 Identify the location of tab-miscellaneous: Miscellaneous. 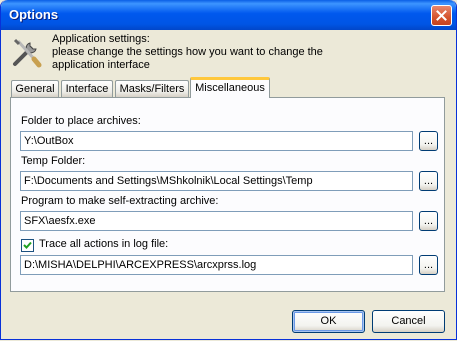
(230, 87).